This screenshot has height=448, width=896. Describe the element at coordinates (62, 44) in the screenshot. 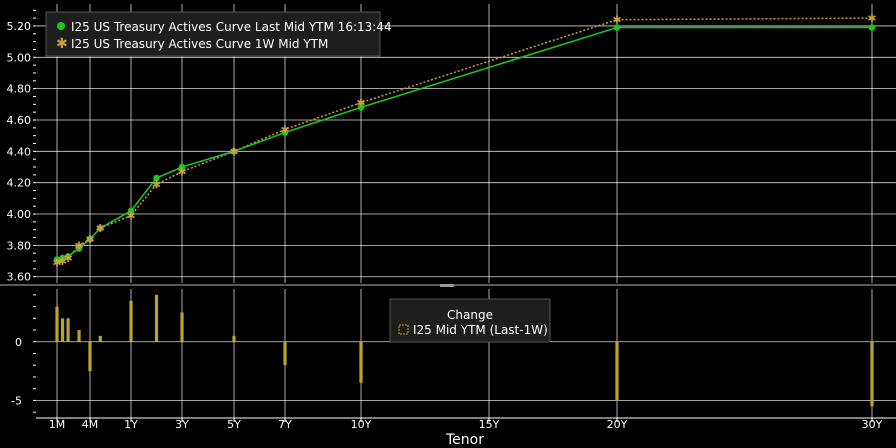

I see `legend-star-marker: ✱` at that location.